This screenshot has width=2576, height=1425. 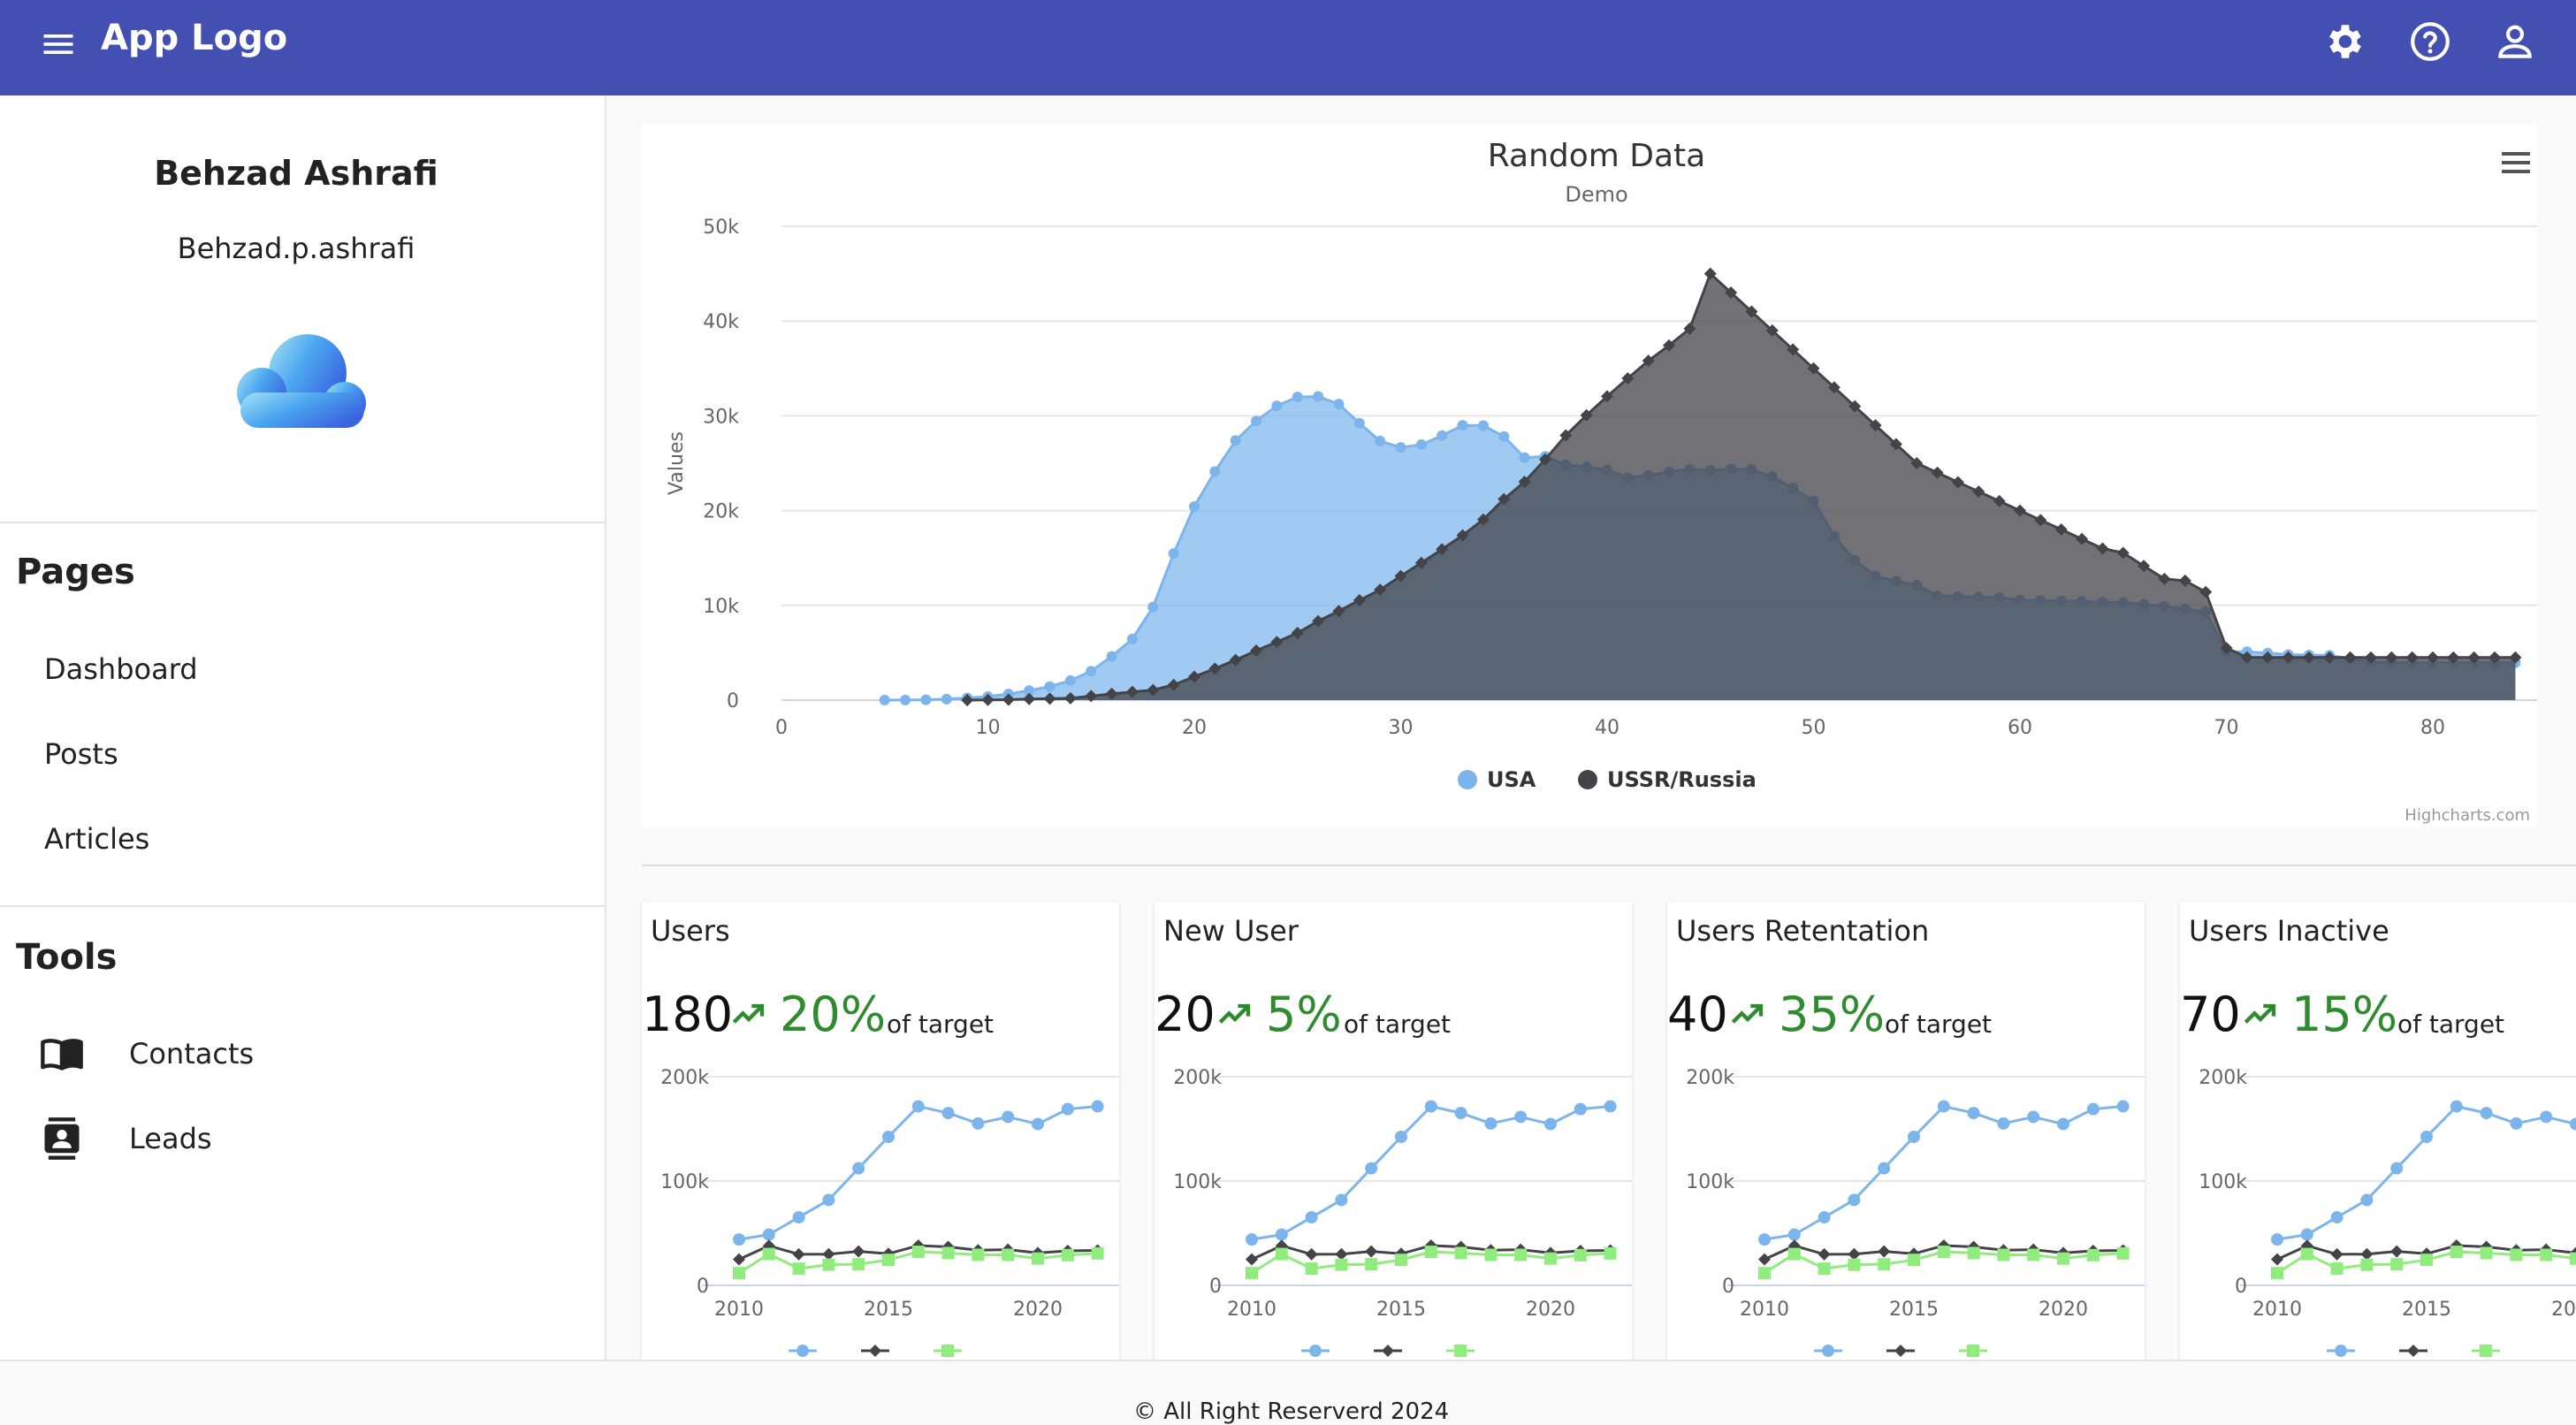 What do you see at coordinates (1288, 1393) in the screenshot?
I see `footer: © All Right Reserverd 2024` at bounding box center [1288, 1393].